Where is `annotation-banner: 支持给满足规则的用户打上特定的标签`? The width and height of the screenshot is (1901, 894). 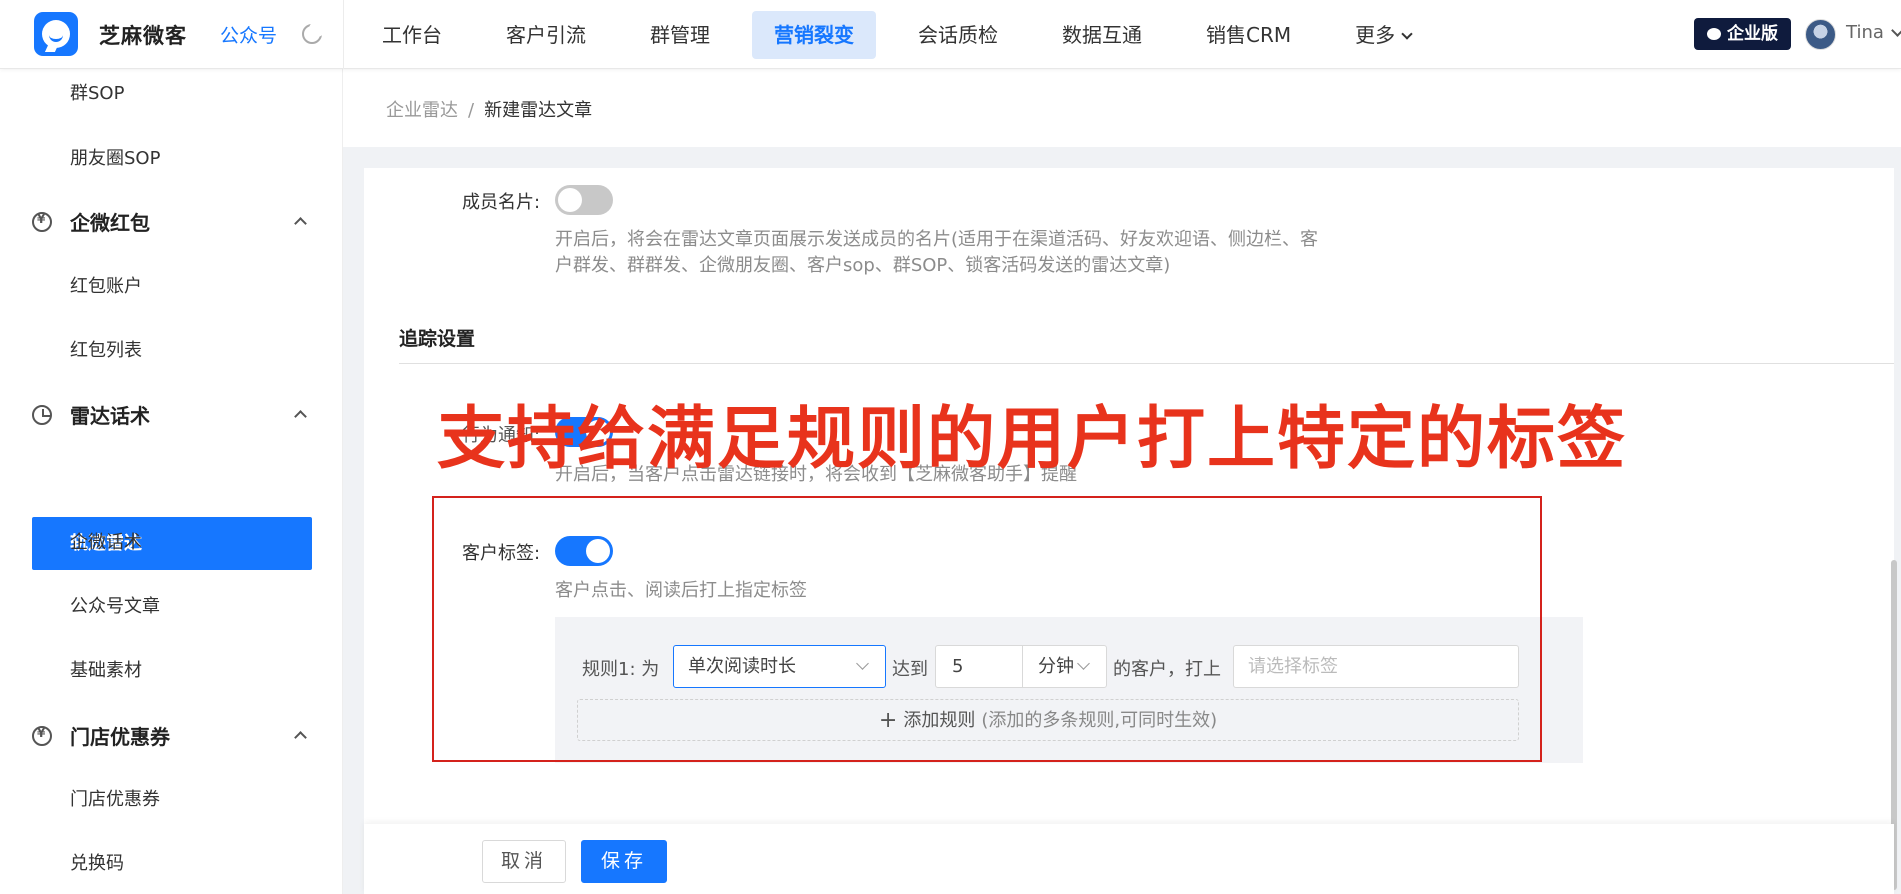
annotation-banner: 支持给满足规则的用户打上特定的标签 is located at coordinates (1032, 439).